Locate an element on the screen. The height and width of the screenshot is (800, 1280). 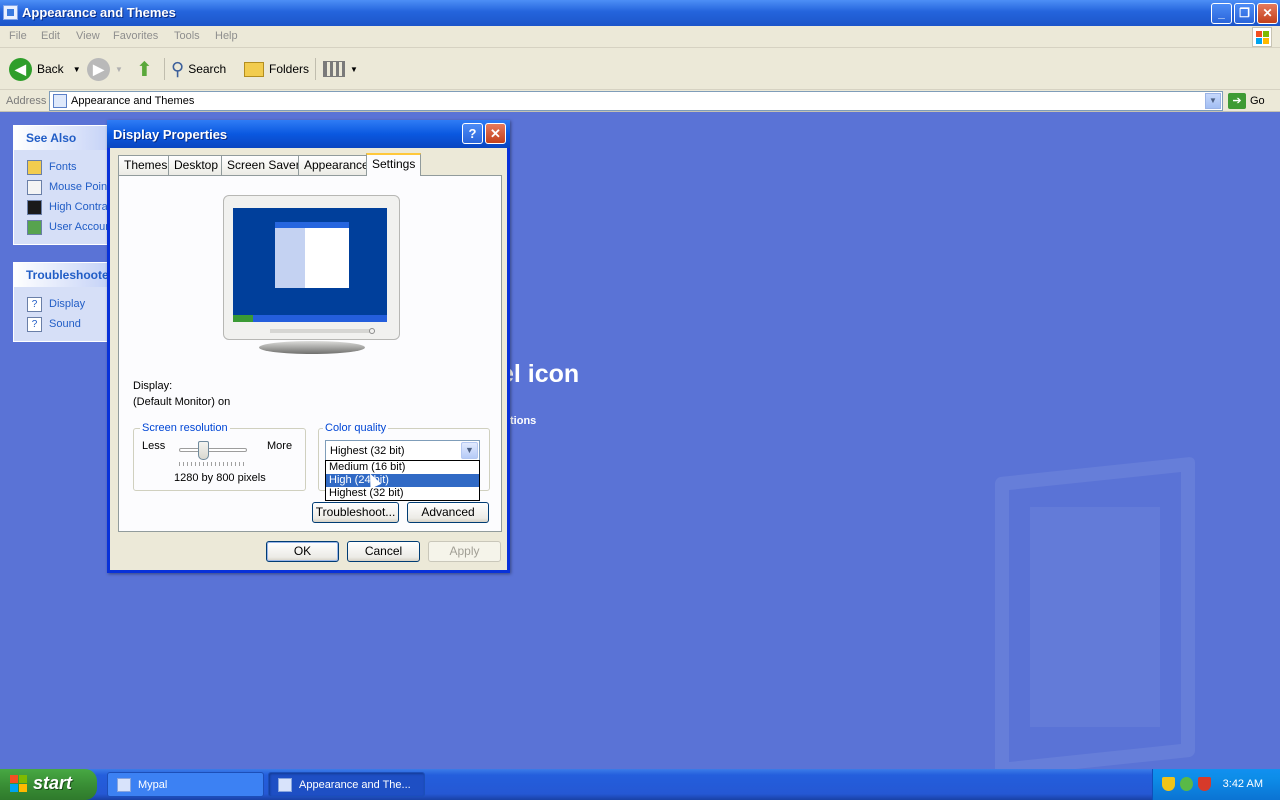
resolution-less-label: Less is located at coordinates (154, 446).